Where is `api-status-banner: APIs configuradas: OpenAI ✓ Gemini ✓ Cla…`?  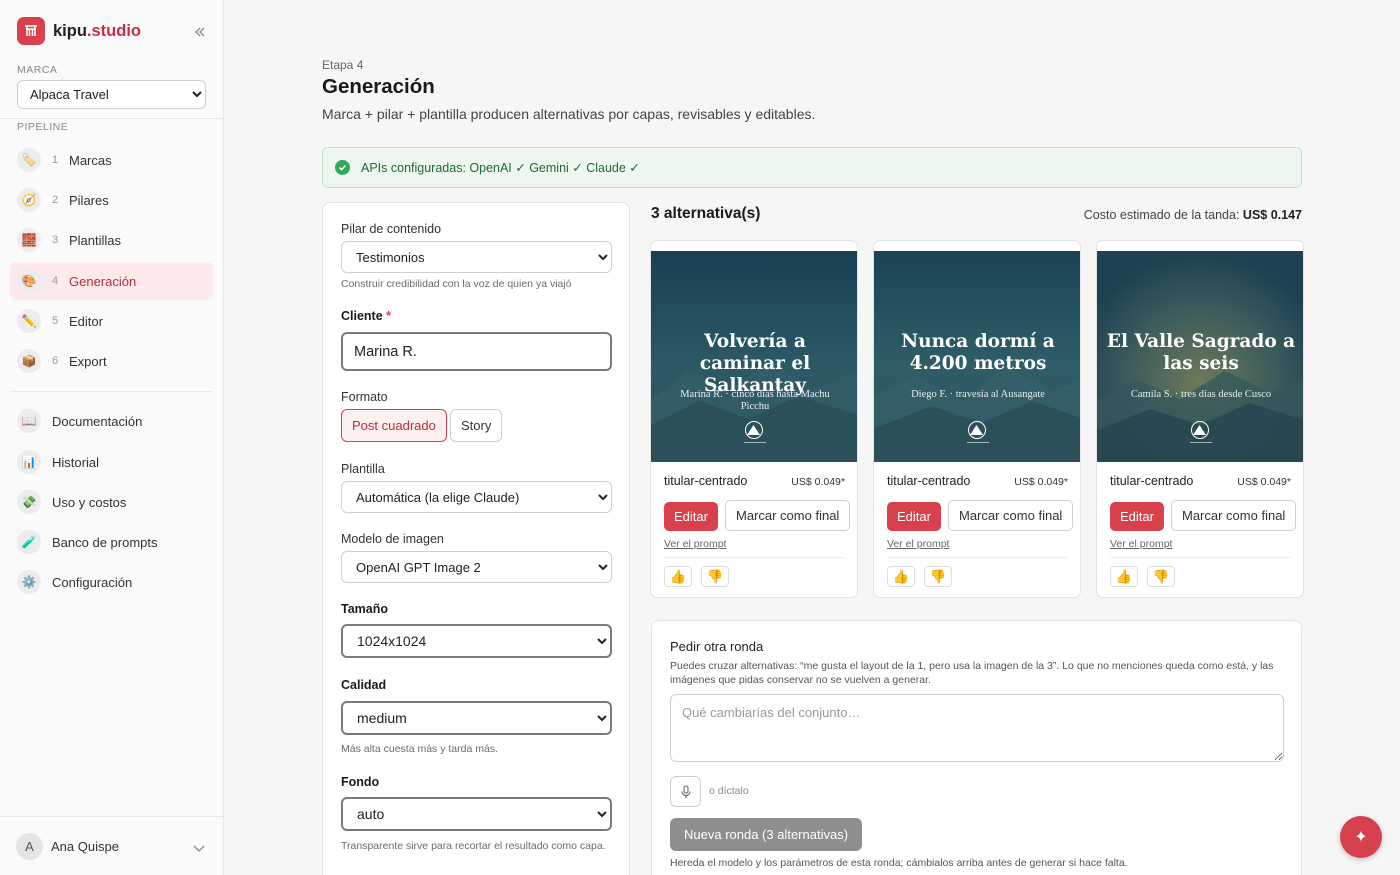
api-status-banner: APIs configuradas: OpenAI ✓ Gemini ✓ Cla… is located at coordinates (812, 167).